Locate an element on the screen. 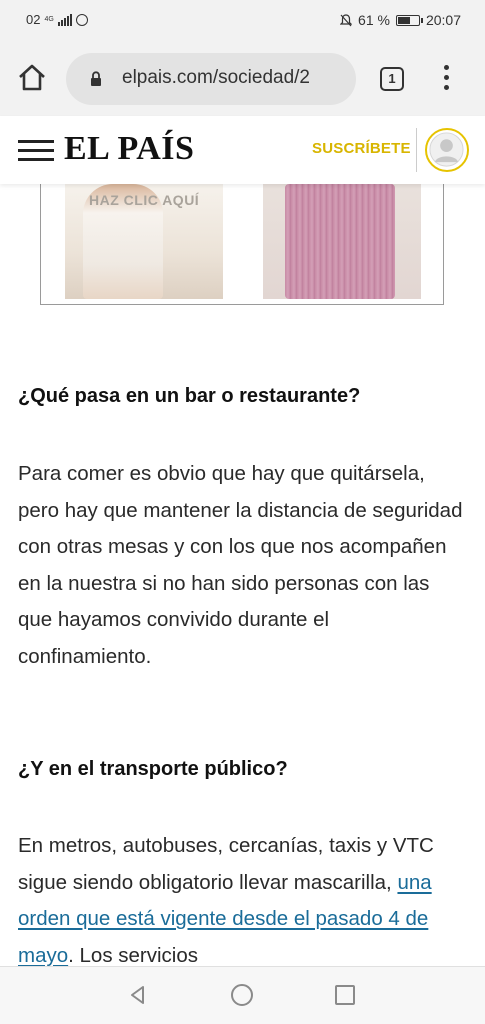  url-text: elpais.com/sociedad/2 is located at coordinates (235, 78).